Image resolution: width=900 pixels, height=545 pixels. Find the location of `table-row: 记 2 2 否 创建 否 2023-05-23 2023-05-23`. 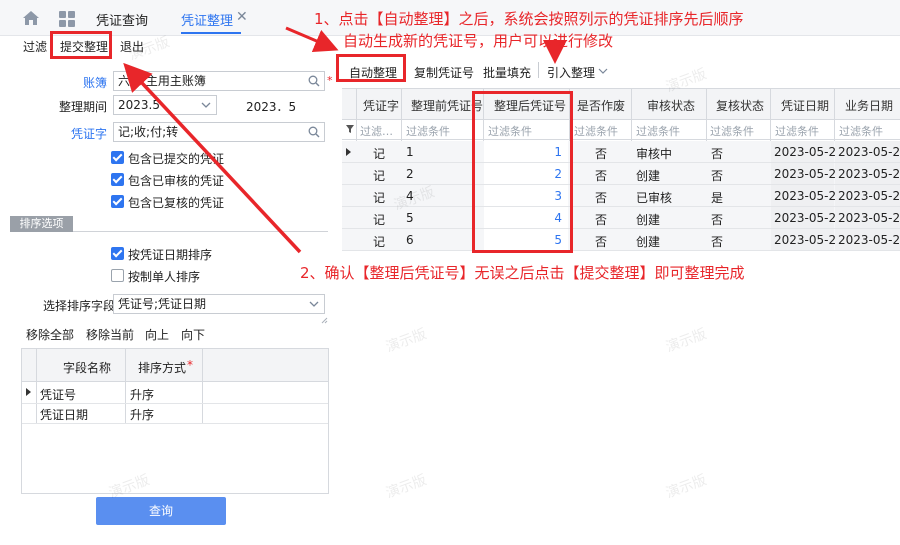

table-row: 记 2 2 否 创建 否 2023-05-23 2023-05-23 is located at coordinates (621, 174).